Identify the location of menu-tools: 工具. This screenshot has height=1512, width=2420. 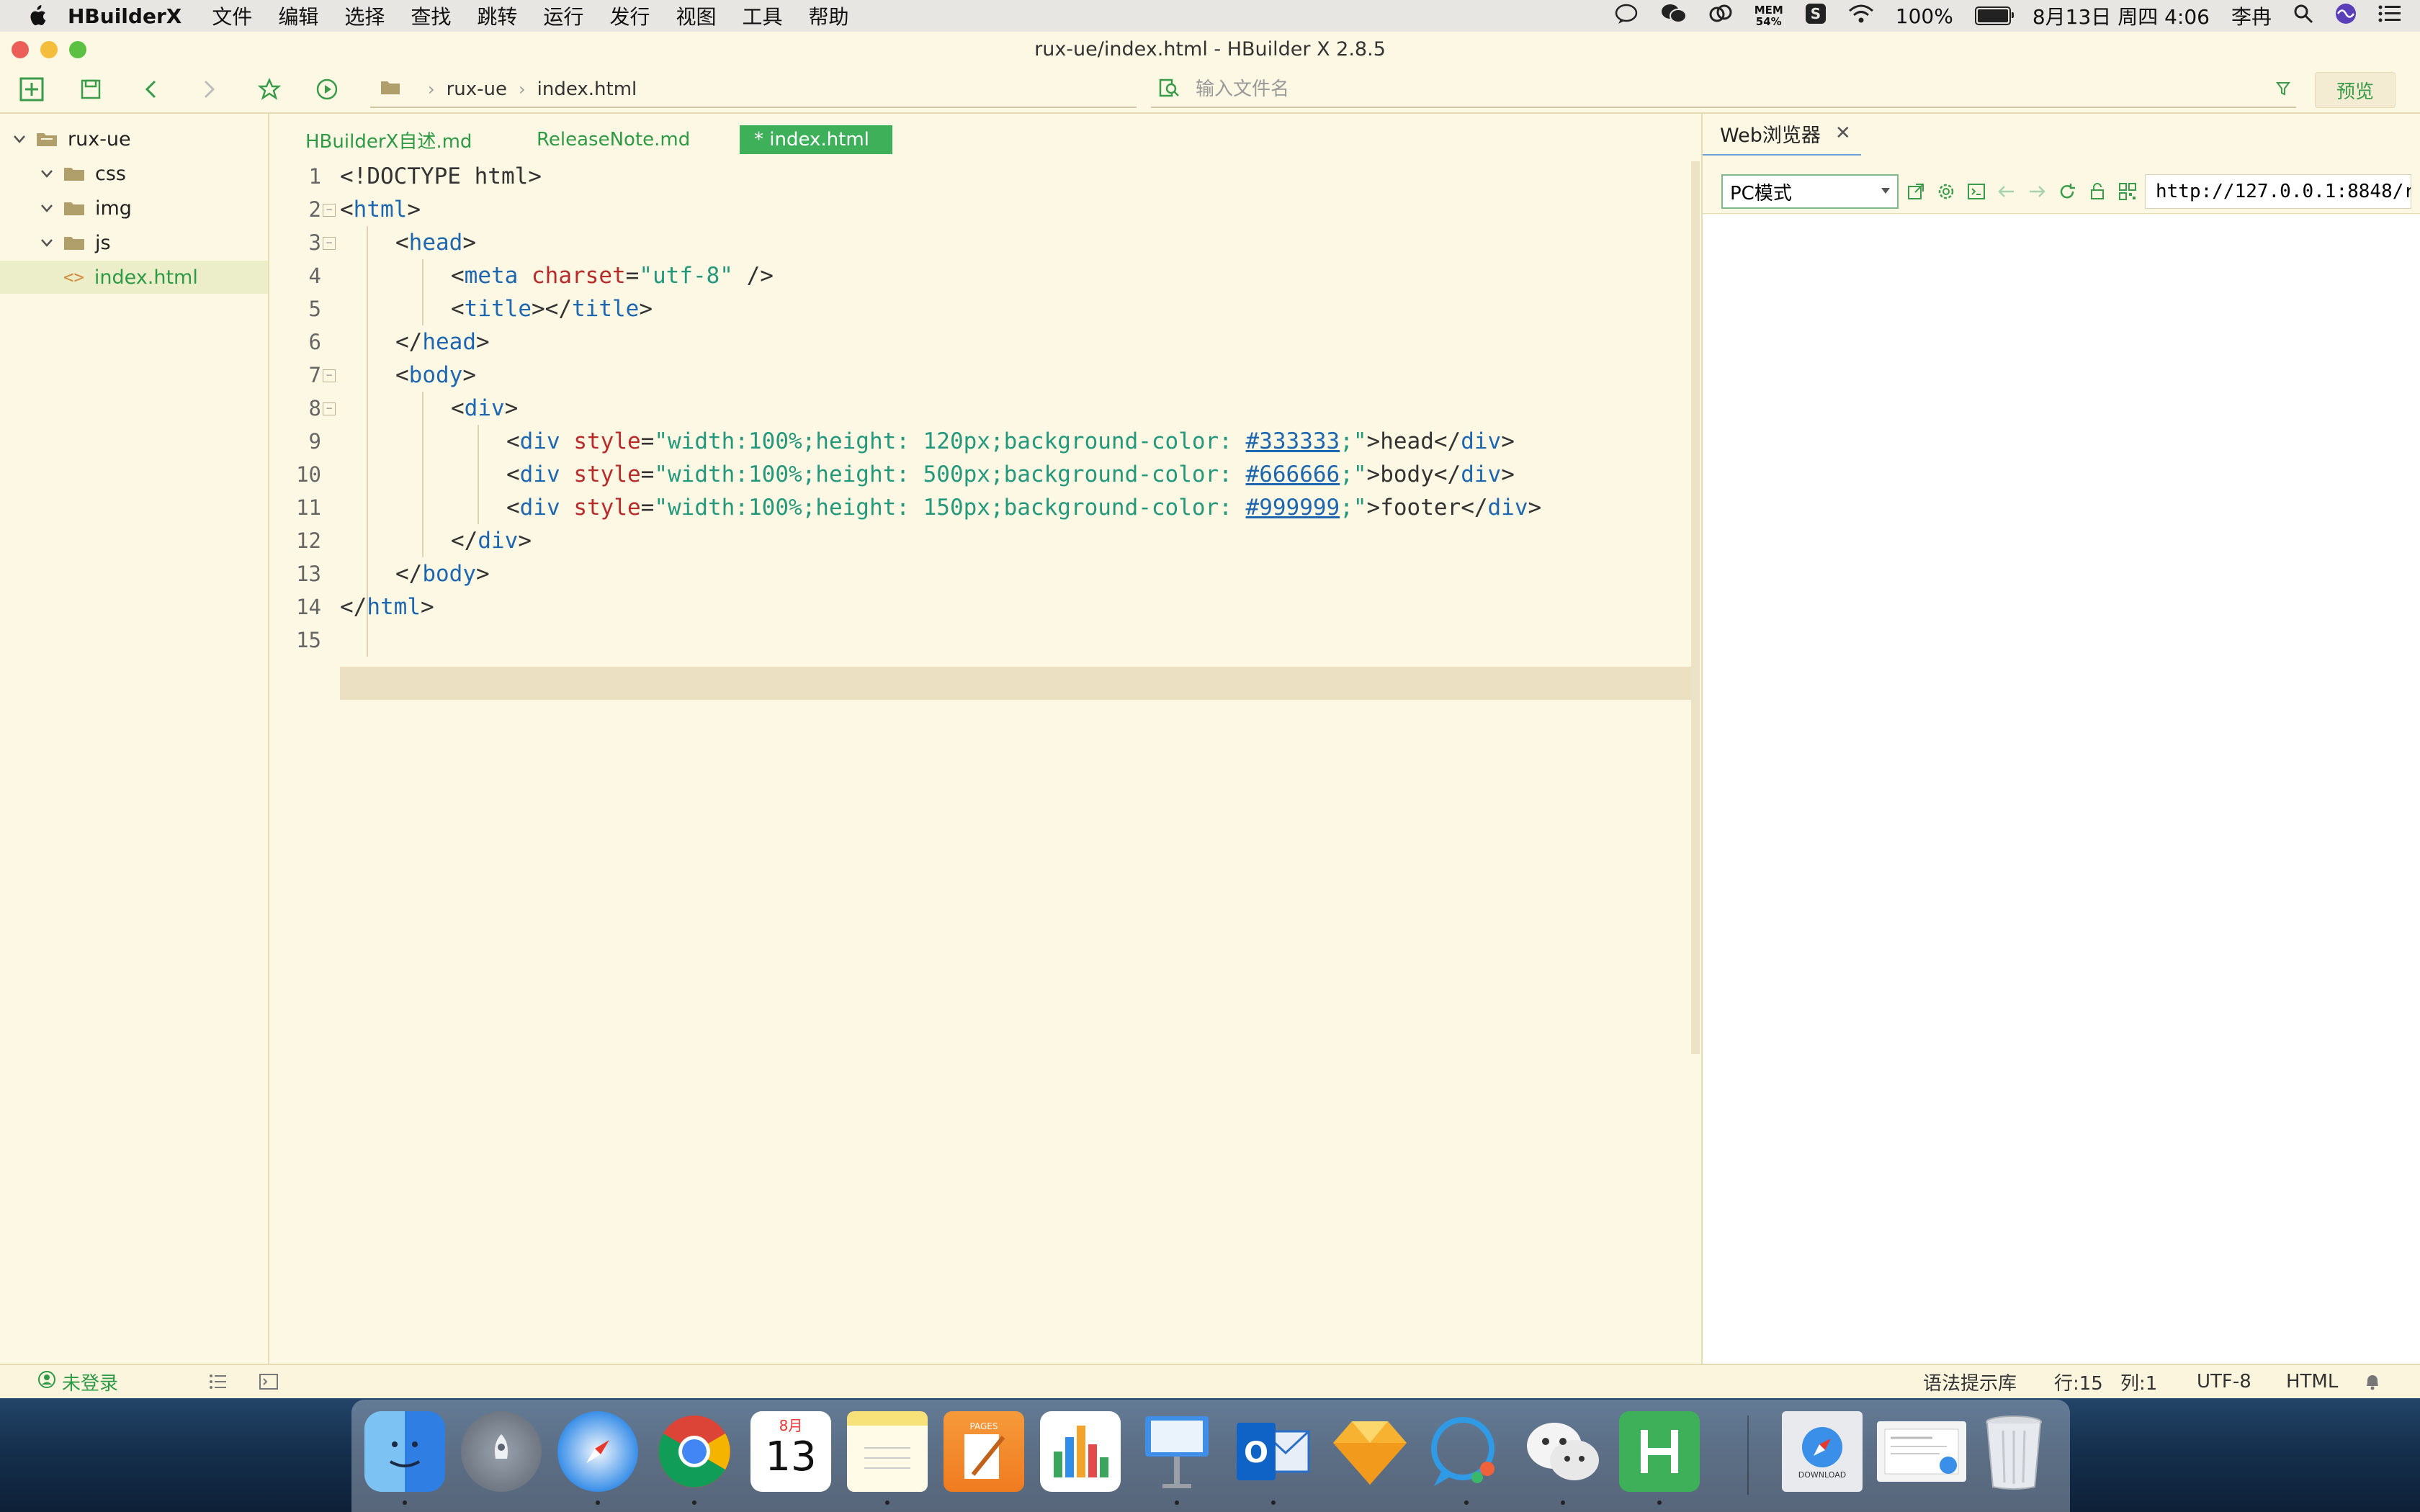
(762, 15).